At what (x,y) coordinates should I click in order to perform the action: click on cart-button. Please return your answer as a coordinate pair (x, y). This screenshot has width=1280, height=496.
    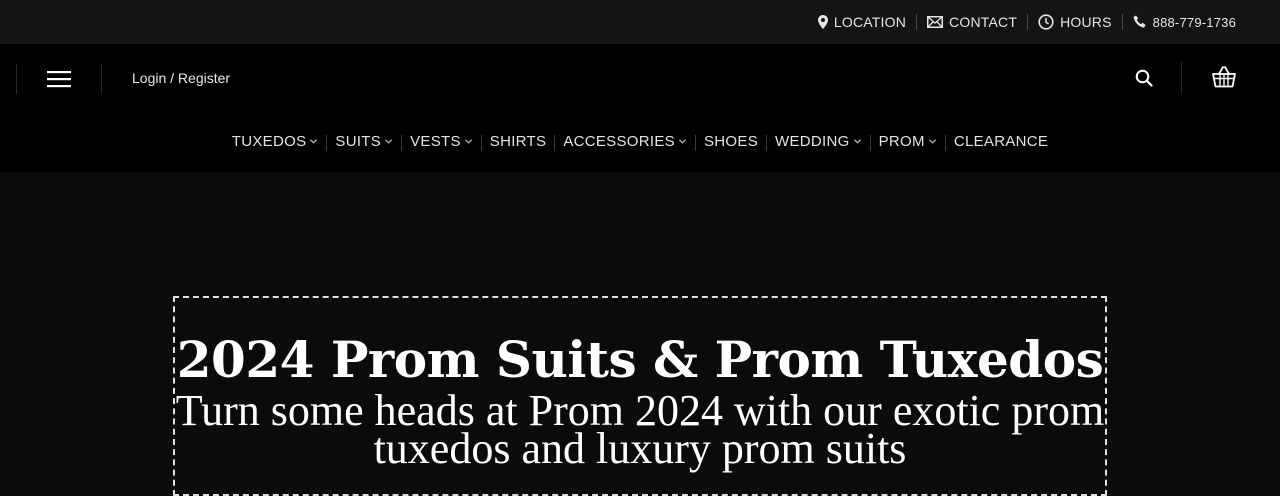
    Looking at the image, I should click on (1224, 77).